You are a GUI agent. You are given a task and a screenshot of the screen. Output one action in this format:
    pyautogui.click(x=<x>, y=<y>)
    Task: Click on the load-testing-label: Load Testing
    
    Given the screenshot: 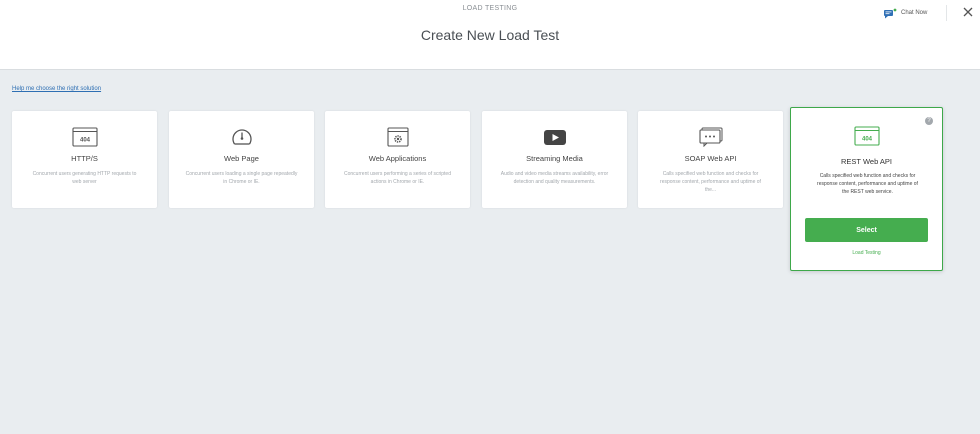 What is the action you would take?
    pyautogui.click(x=866, y=253)
    